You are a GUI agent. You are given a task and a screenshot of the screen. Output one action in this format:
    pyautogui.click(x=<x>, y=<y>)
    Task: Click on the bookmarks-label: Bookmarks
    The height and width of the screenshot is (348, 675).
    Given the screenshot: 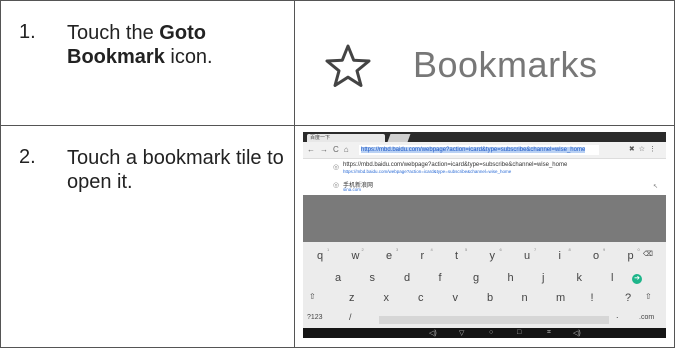 What is the action you would take?
    pyautogui.click(x=505, y=64)
    